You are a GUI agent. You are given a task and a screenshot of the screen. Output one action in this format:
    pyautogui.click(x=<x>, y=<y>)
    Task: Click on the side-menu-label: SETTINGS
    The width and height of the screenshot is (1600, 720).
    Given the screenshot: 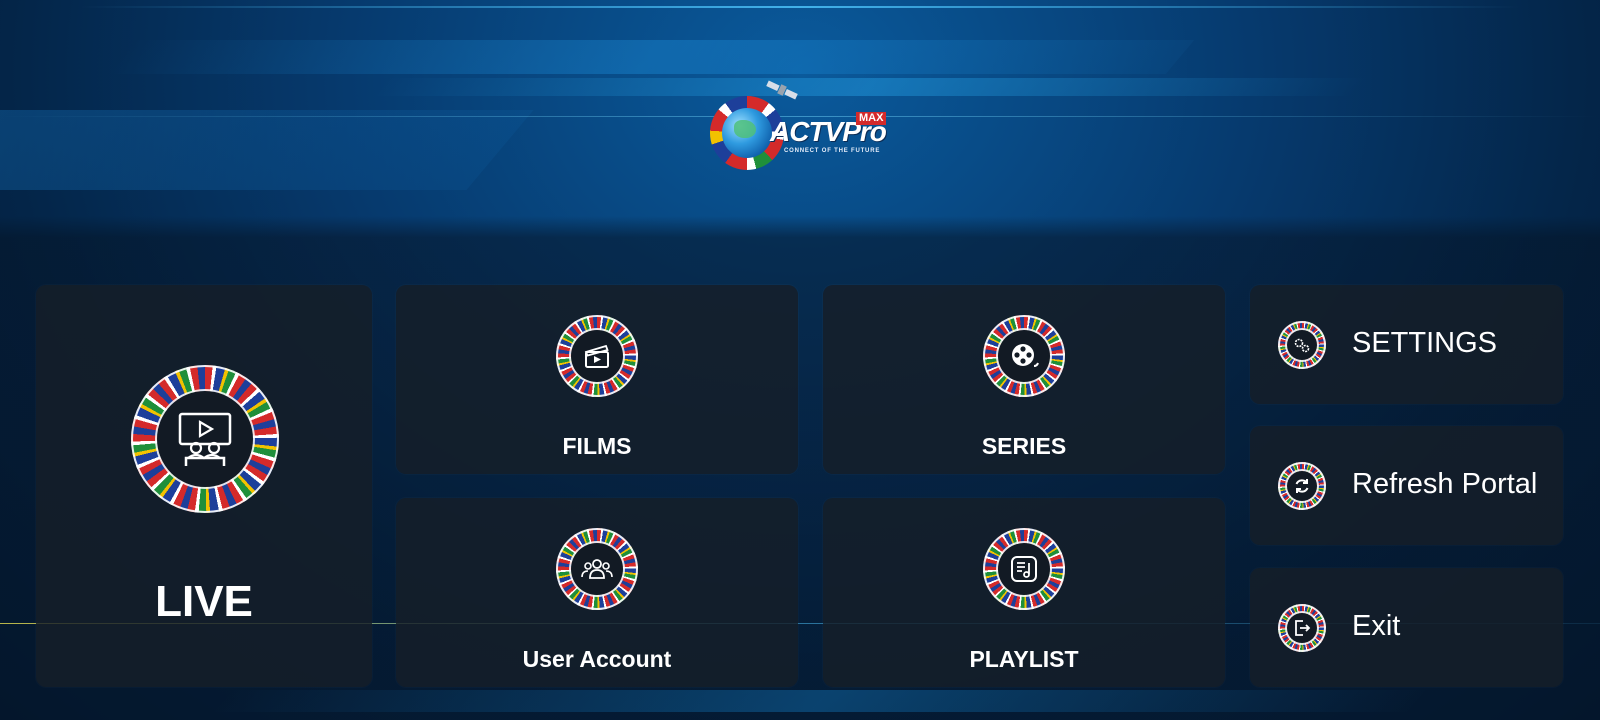 What is the action you would take?
    pyautogui.click(x=1425, y=343)
    